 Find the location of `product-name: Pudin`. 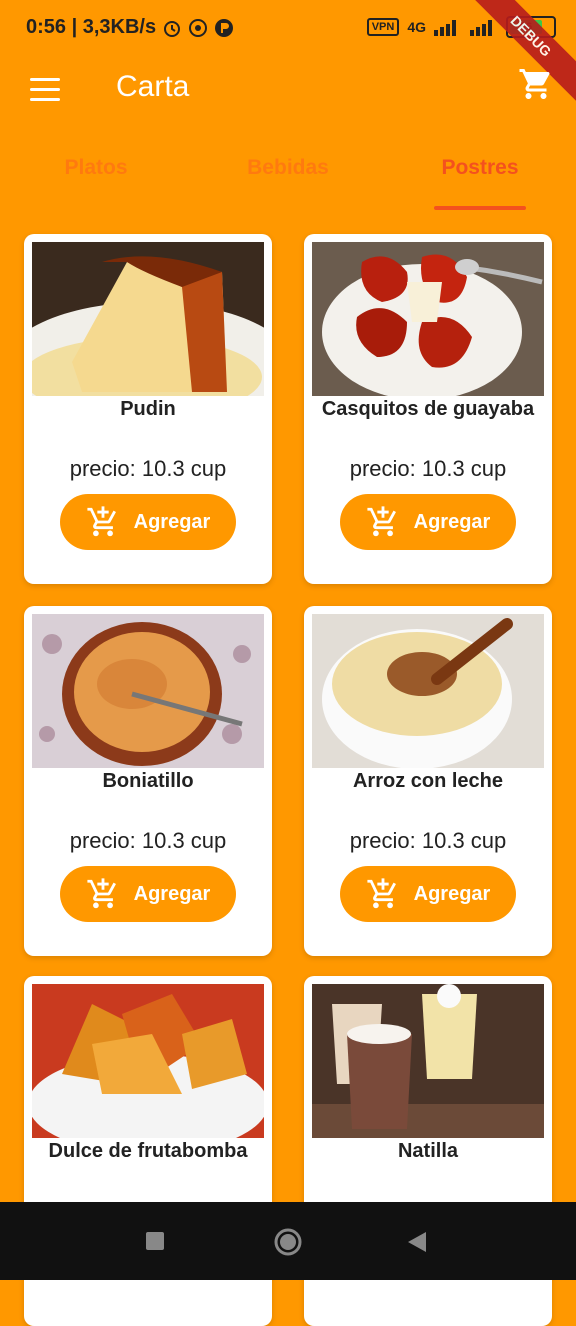

product-name: Pudin is located at coordinates (148, 409).